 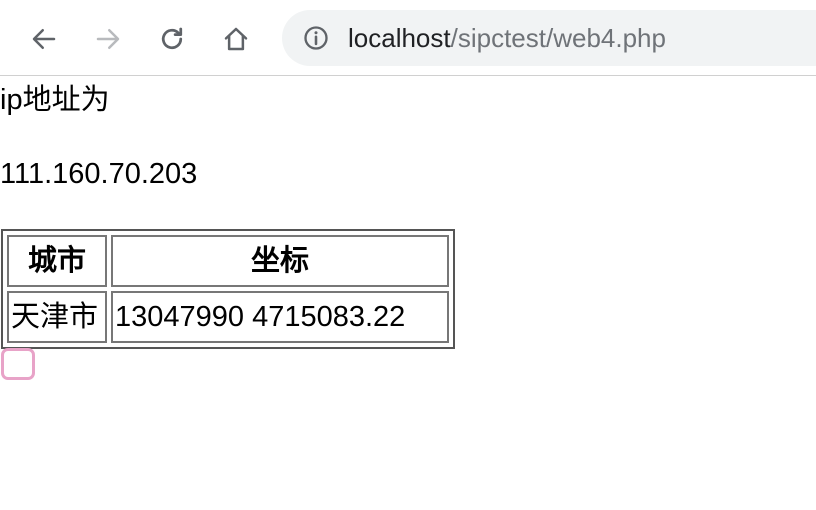 I want to click on url-path: /sipctest/web4.php, so click(x=558, y=38).